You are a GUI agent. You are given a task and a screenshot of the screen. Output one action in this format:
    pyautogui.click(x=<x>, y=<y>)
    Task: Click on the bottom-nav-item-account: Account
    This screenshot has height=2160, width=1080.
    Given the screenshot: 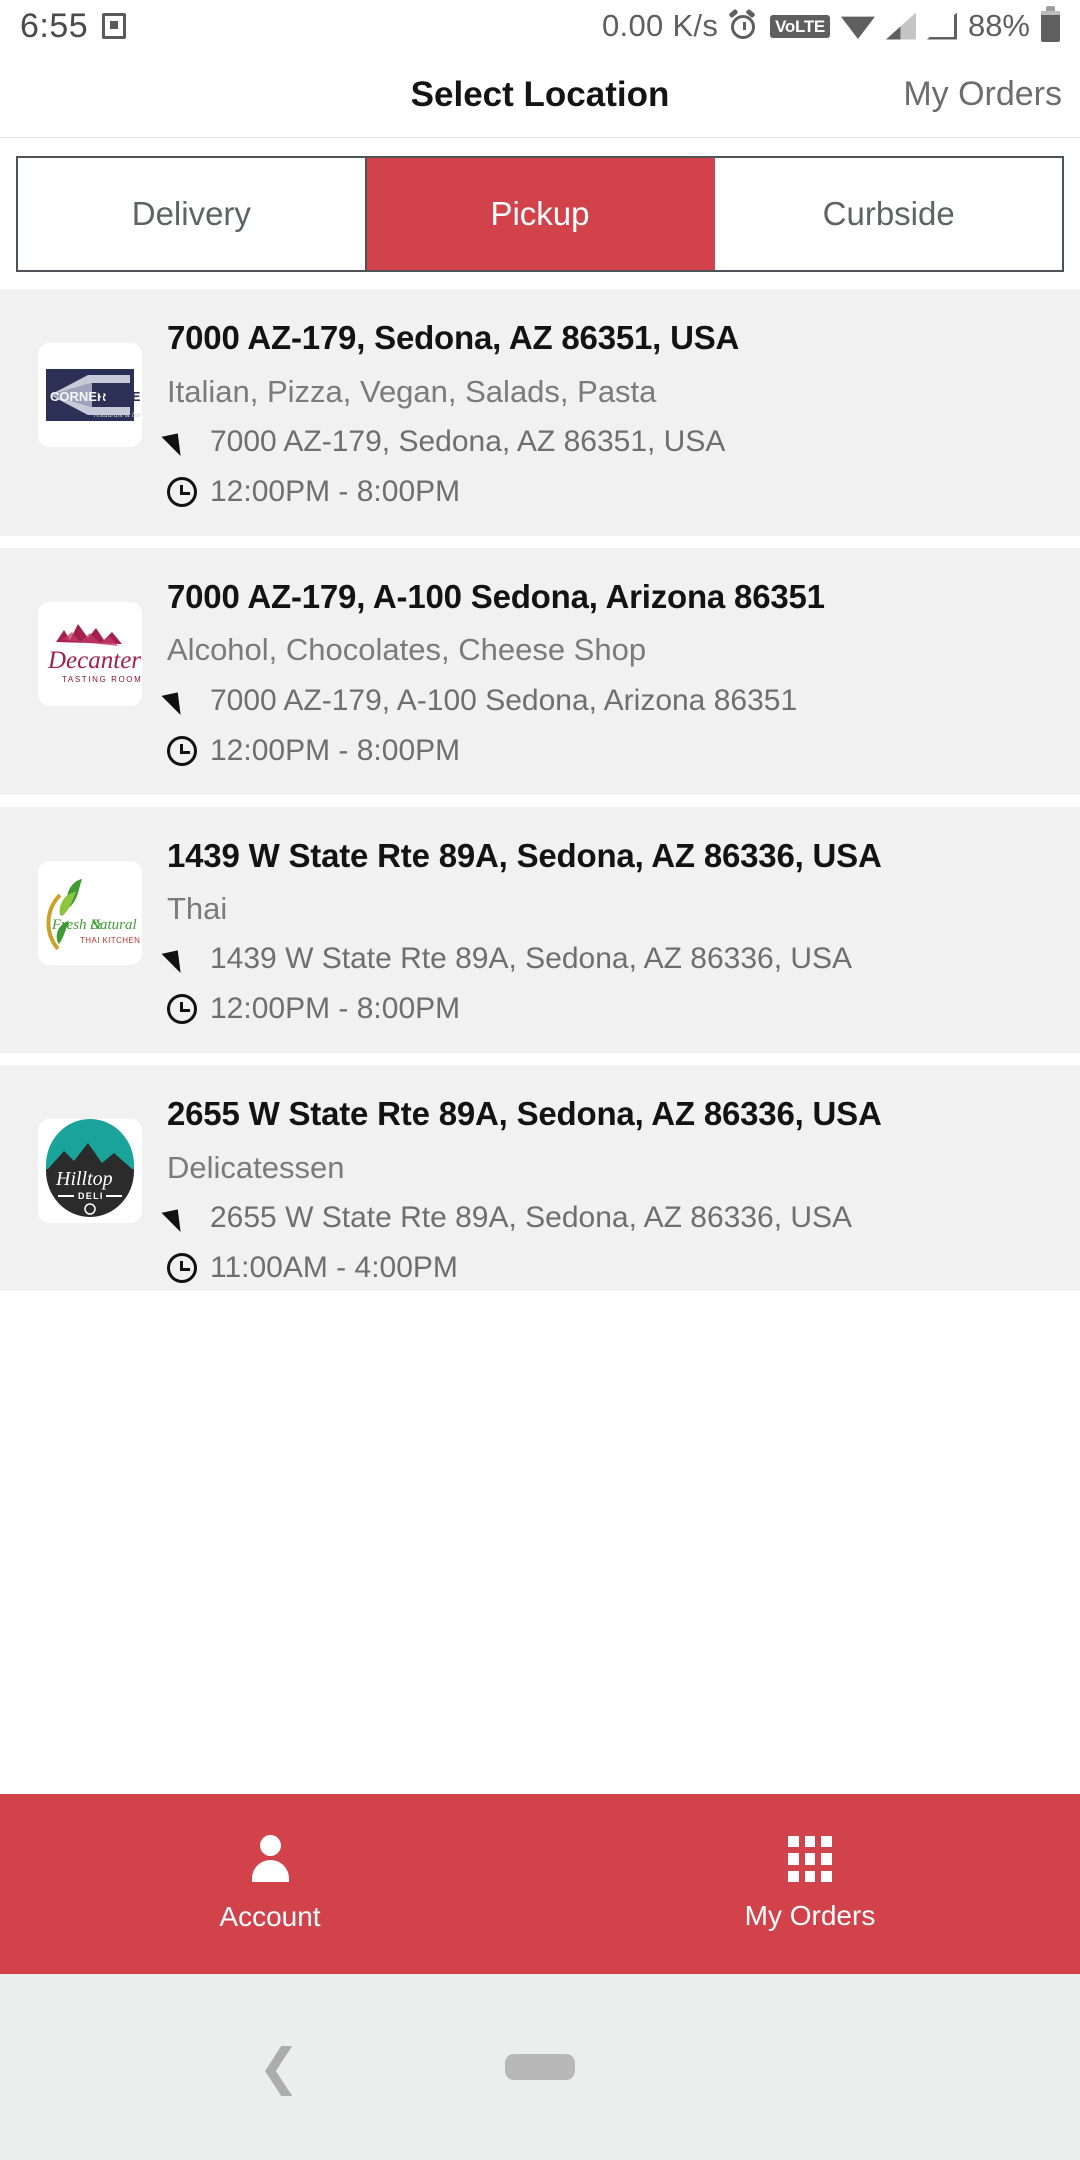 What is the action you would take?
    pyautogui.click(x=270, y=1884)
    